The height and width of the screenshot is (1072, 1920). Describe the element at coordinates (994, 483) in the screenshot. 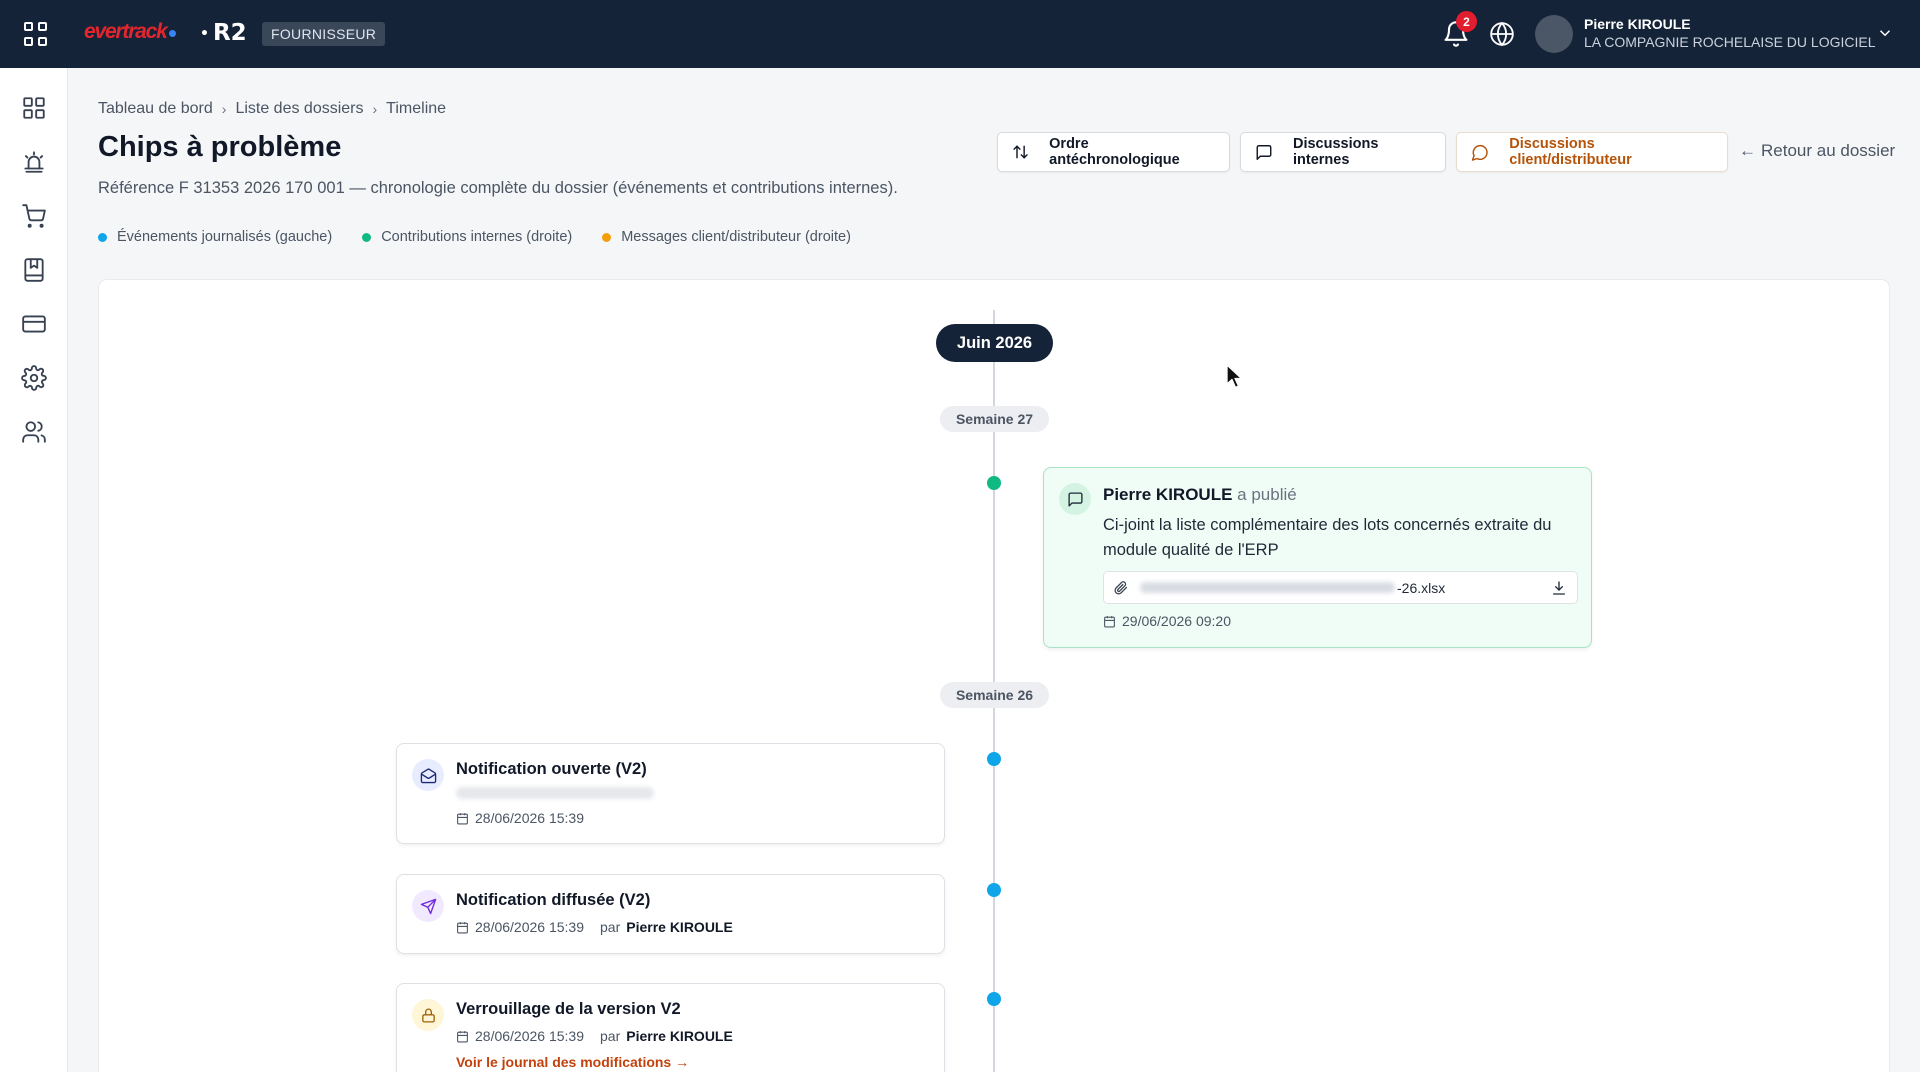

I see `timeline-dot-internal` at that location.